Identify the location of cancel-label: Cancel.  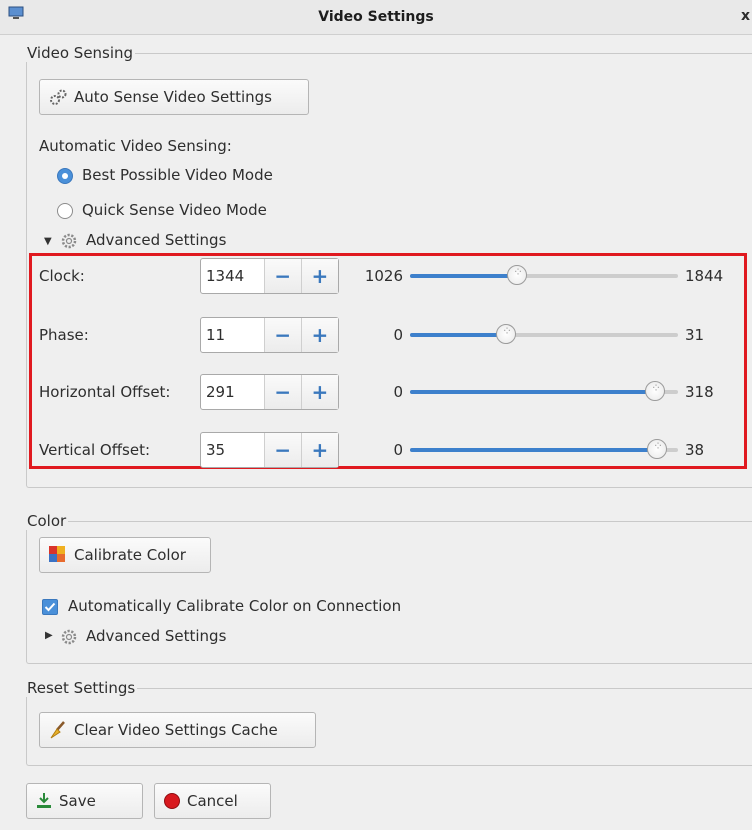
(212, 801).